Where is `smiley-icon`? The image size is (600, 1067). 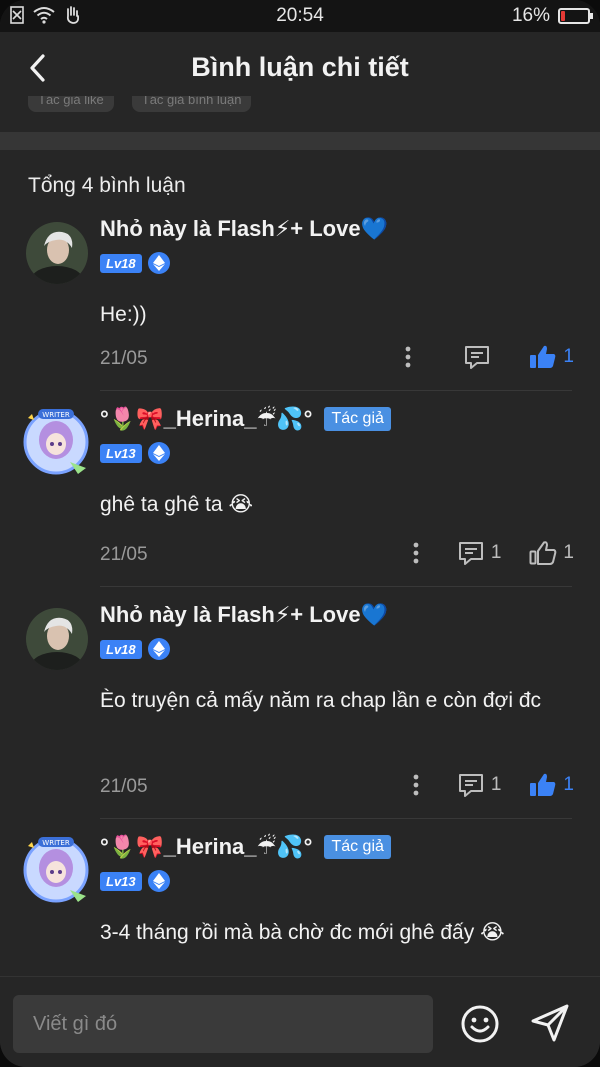
smiley-icon is located at coordinates (480, 1024).